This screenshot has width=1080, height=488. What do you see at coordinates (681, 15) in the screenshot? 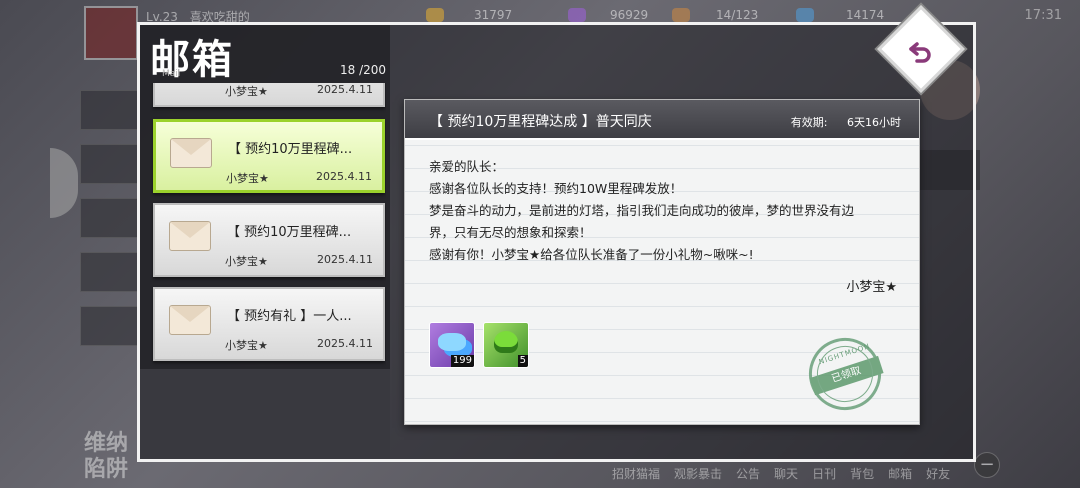
I see `stamina-box-icon` at bounding box center [681, 15].